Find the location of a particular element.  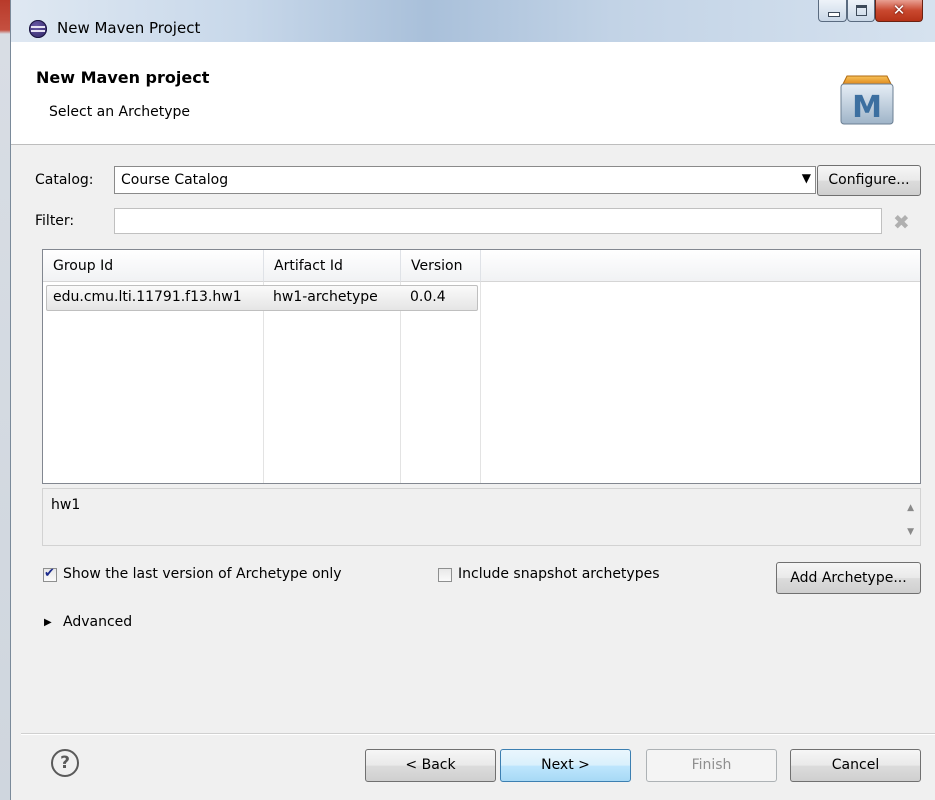

maximize-button is located at coordinates (861, 11).